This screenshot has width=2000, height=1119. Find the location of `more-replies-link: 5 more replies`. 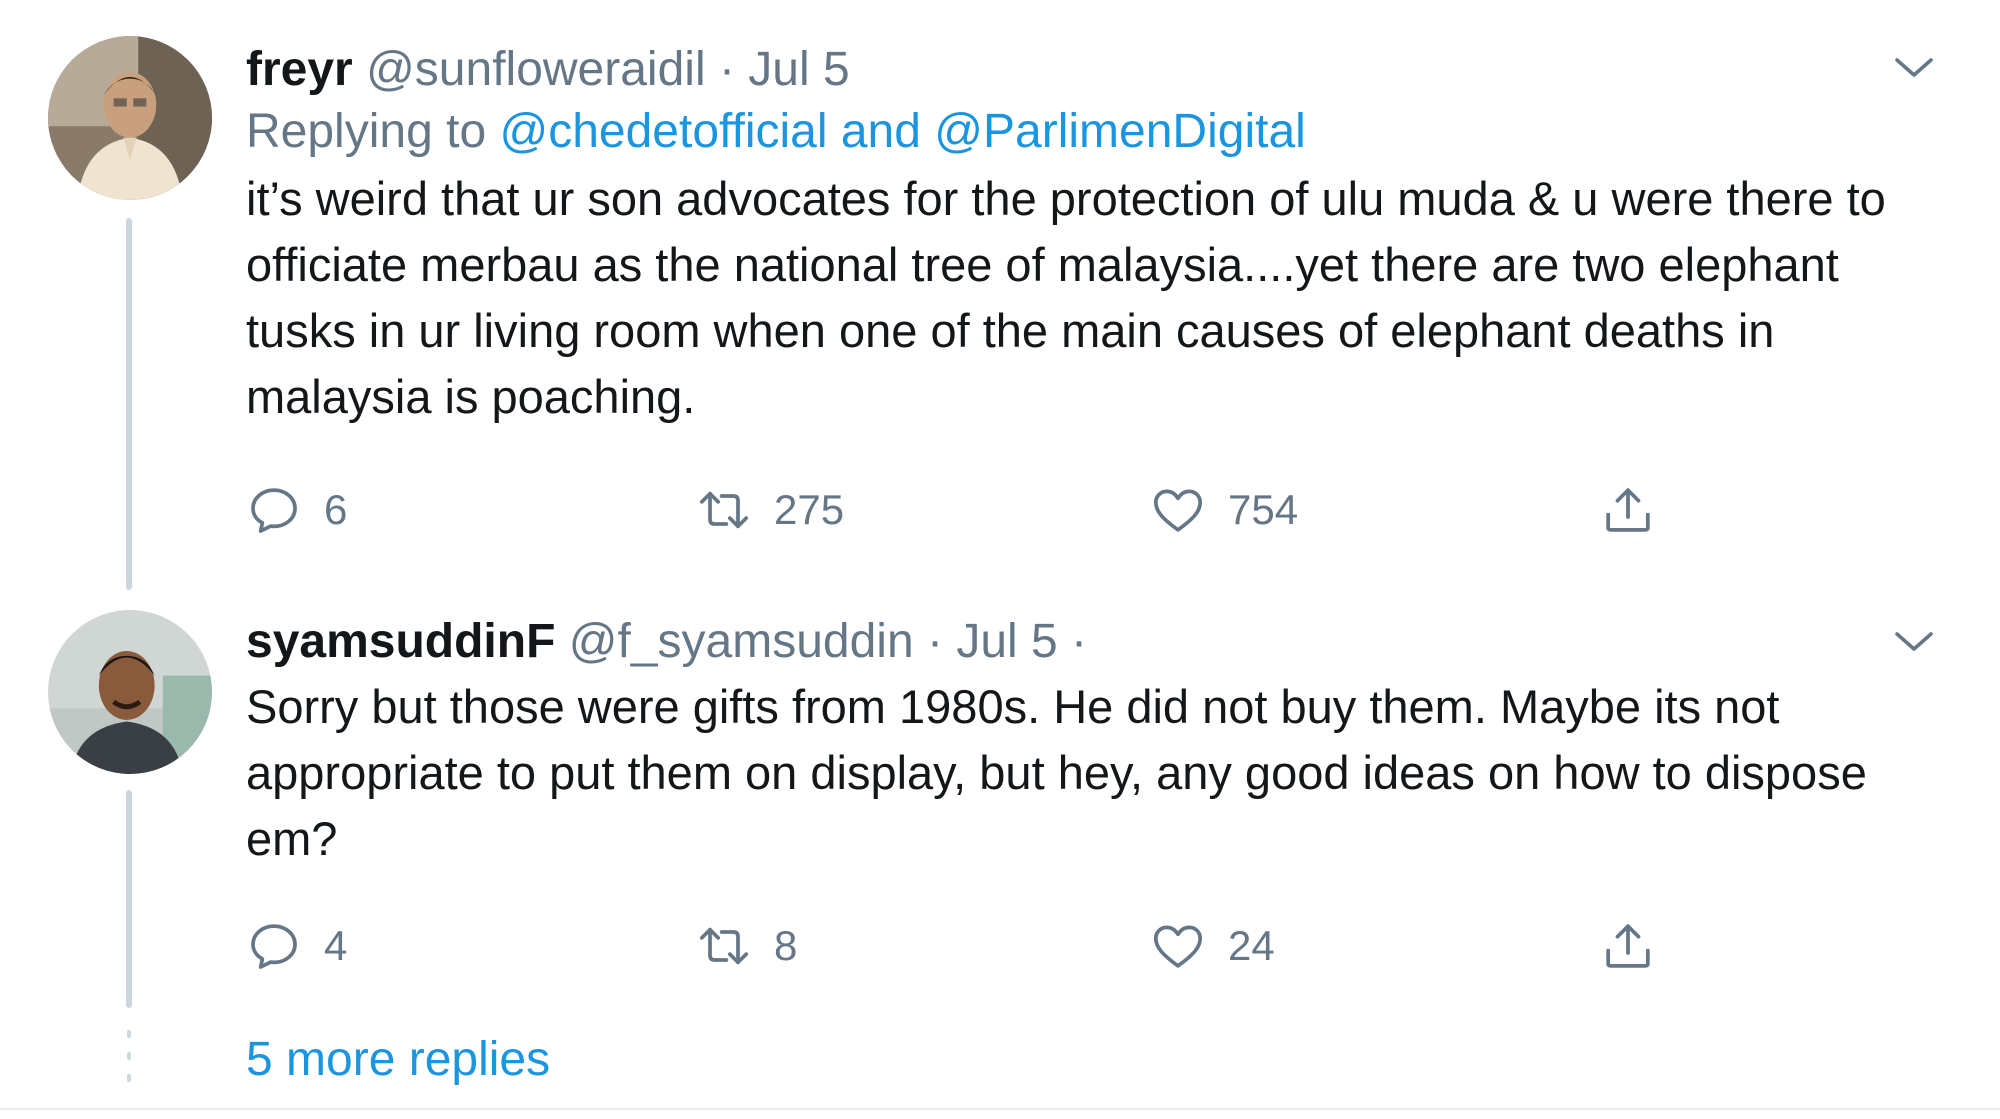

more-replies-link: 5 more replies is located at coordinates (398, 1060).